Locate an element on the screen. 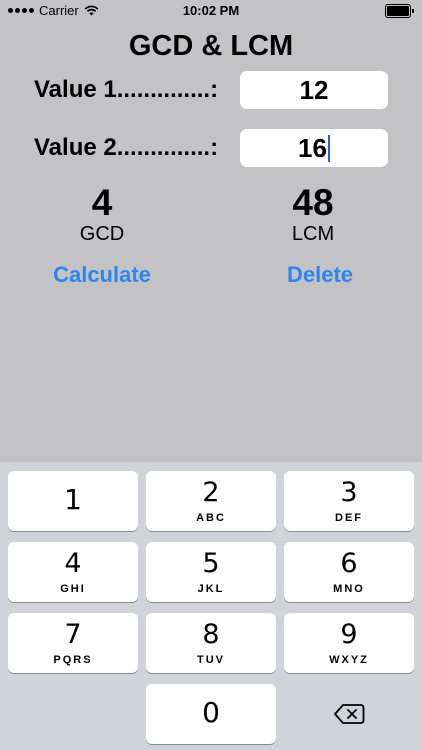 This screenshot has height=750, width=422. value2-field: 16 is located at coordinates (314, 148).